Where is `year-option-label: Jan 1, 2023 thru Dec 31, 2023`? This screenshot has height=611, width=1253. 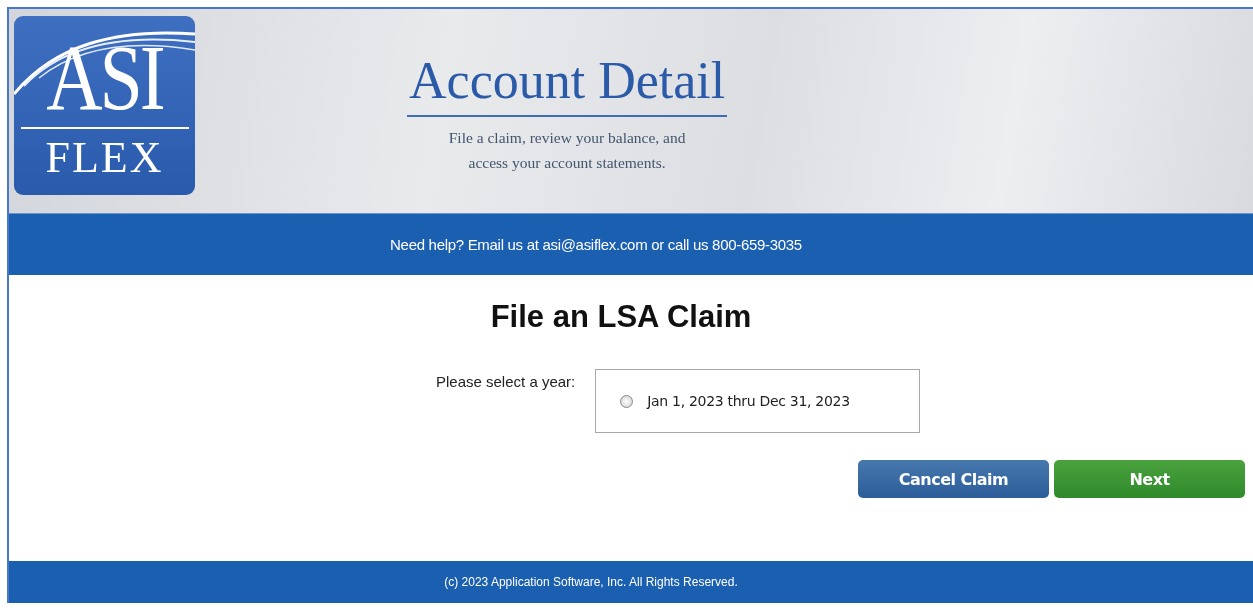
year-option-label: Jan 1, 2023 thru Dec 31, 2023 is located at coordinates (748, 401).